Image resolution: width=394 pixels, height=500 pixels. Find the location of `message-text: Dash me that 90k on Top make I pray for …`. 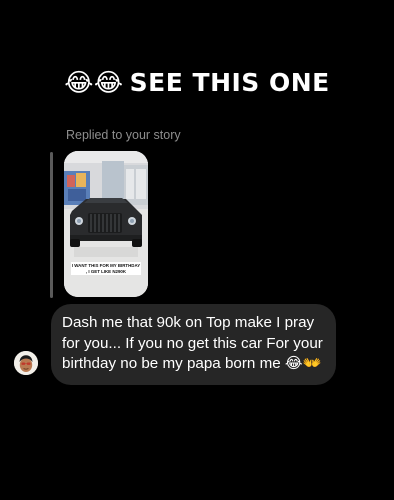

message-text: Dash me that 90k on Top make I pray for … is located at coordinates (192, 343).